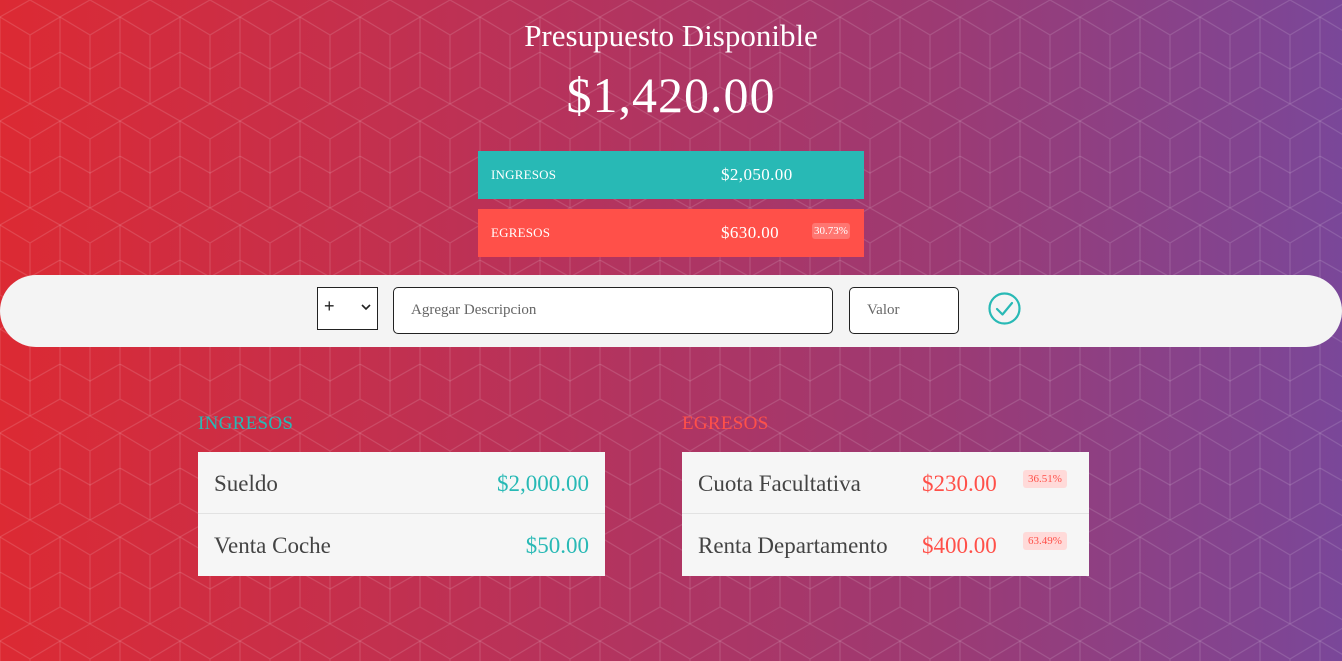 This screenshot has width=1342, height=661. I want to click on checkmark-circle-icon, so click(1004, 308).